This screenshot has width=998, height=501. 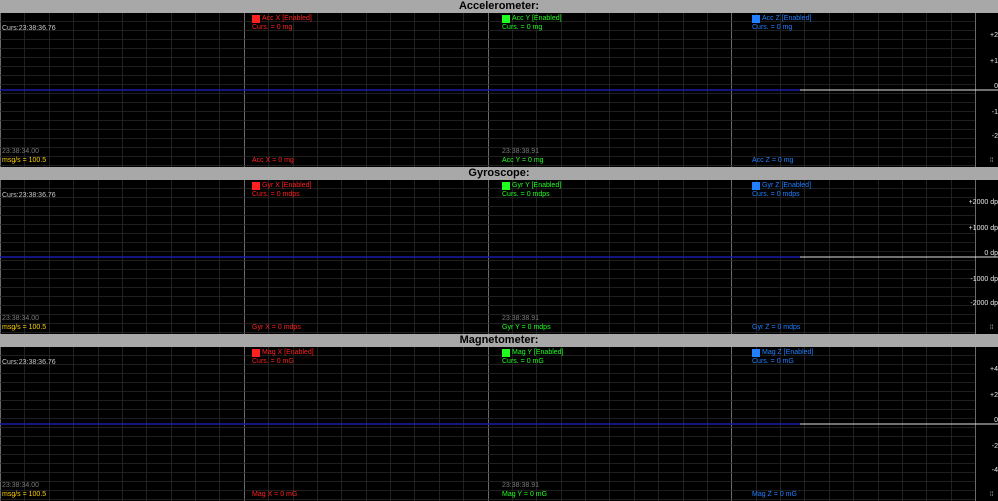 I want to click on accelerometer-title: Accelerometer:, so click(x=499, y=6).